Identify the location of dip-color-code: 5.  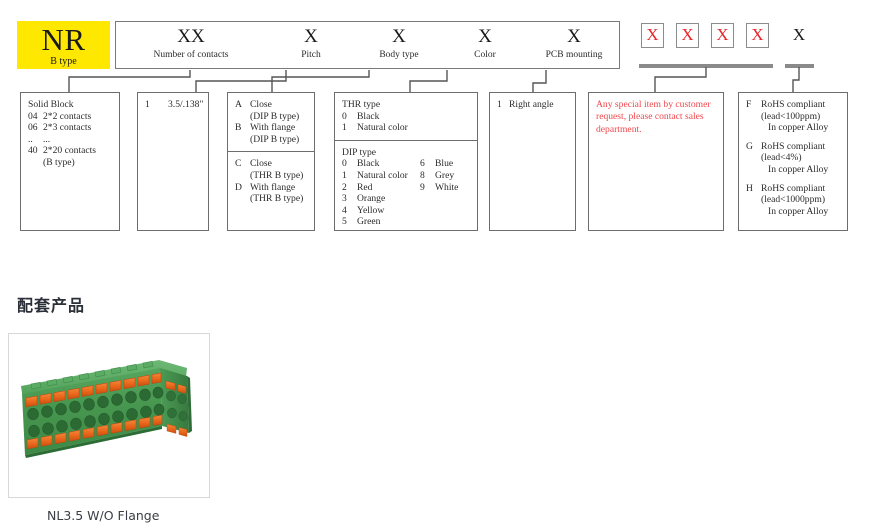
(344, 222).